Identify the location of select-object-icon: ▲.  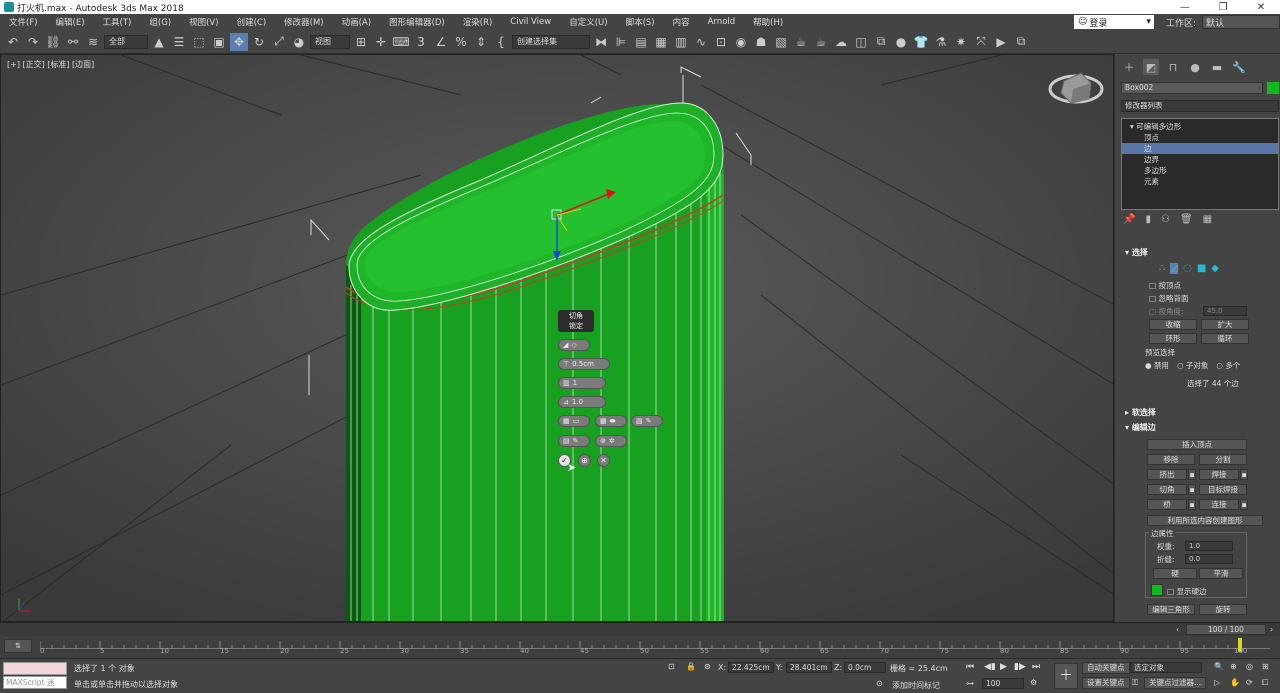
(159, 42).